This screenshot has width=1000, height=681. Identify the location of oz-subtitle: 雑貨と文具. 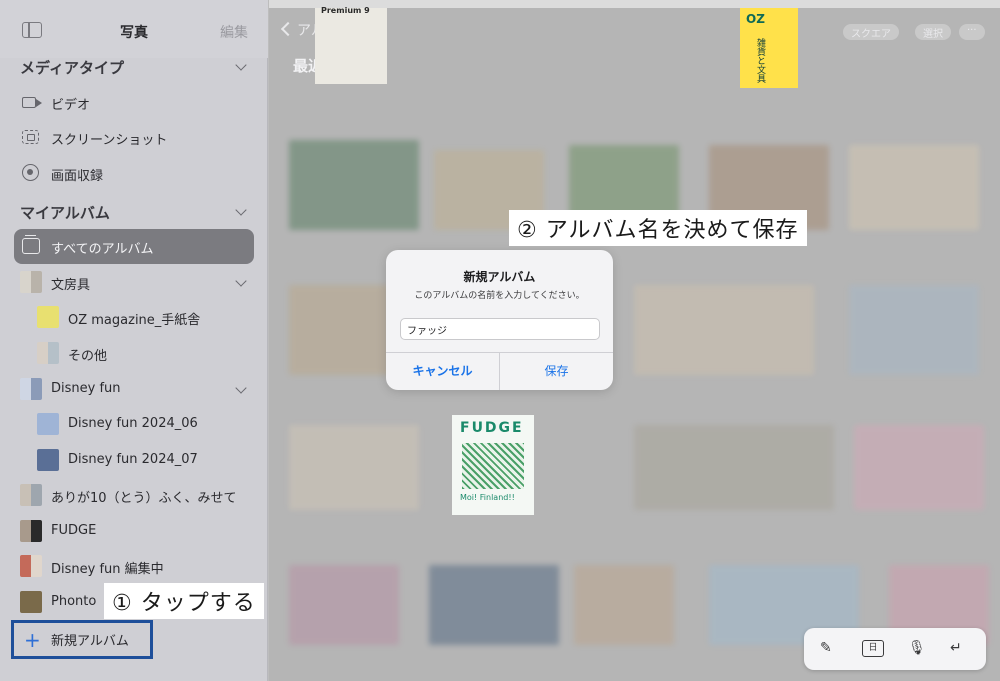
(760, 60).